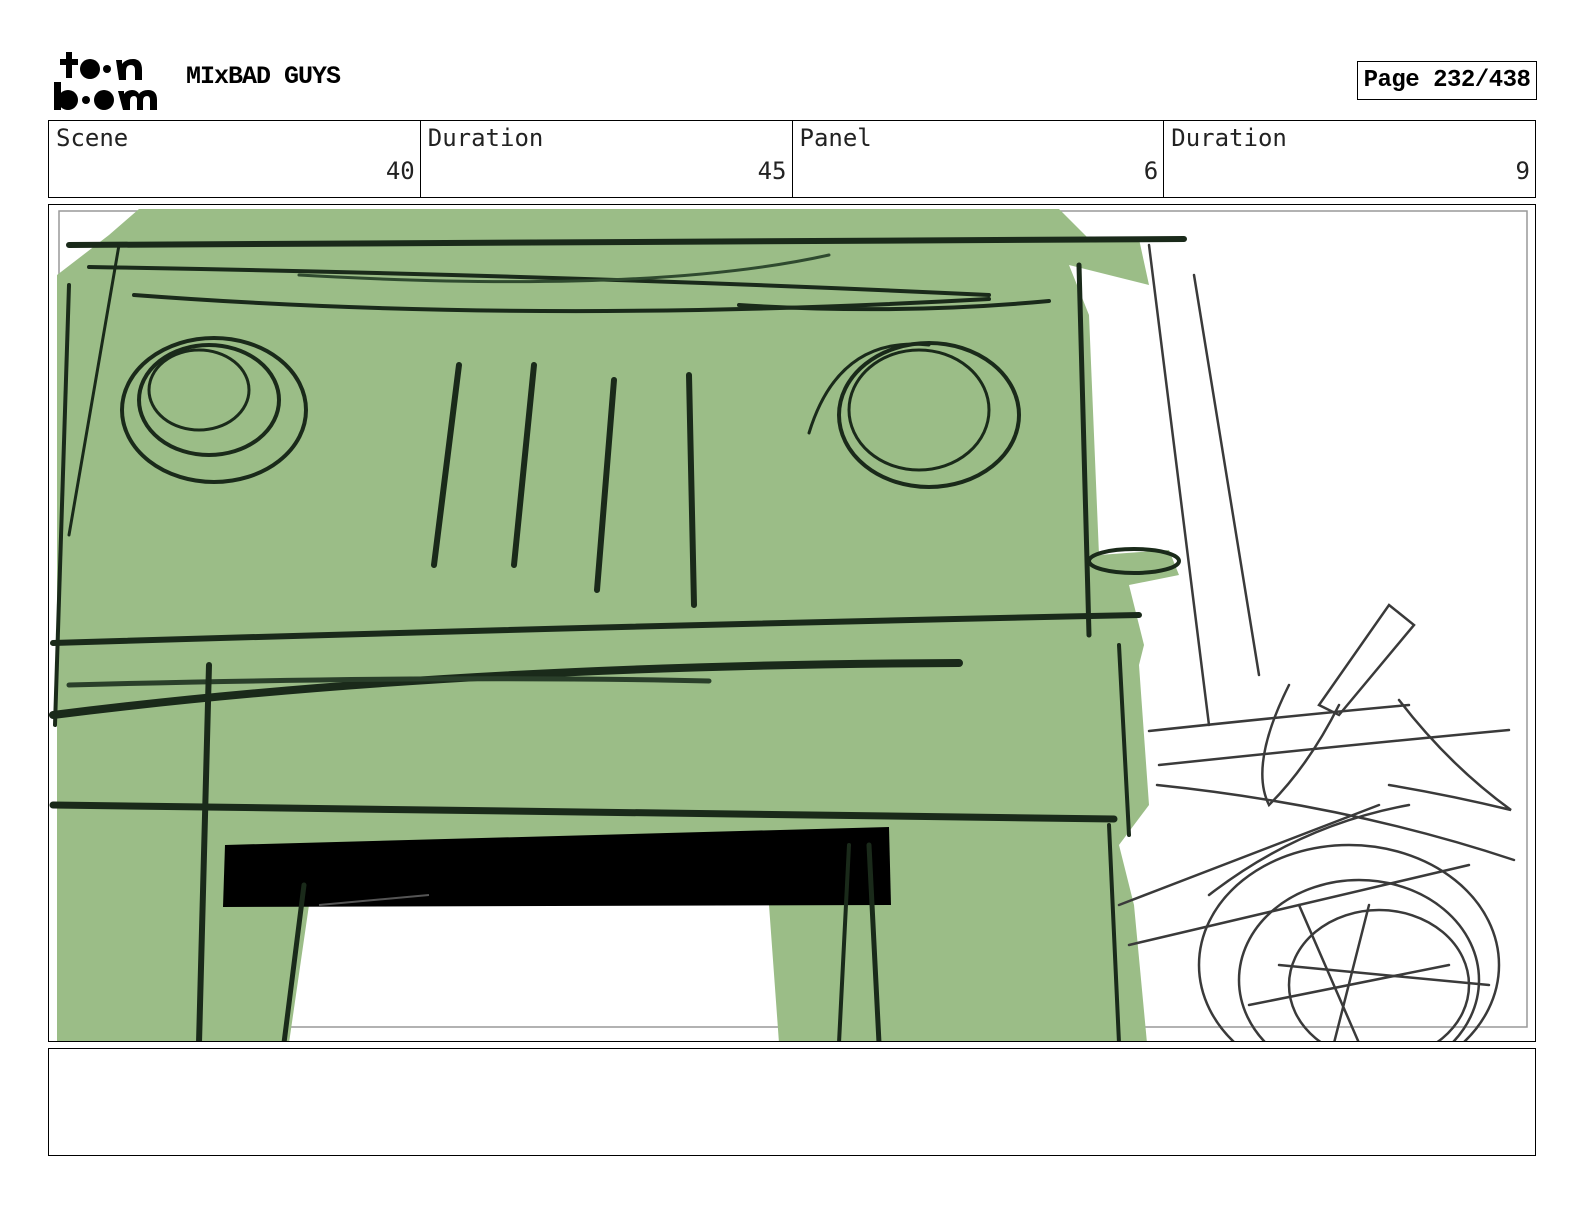  I want to click on panel-label: Panel, so click(835, 138).